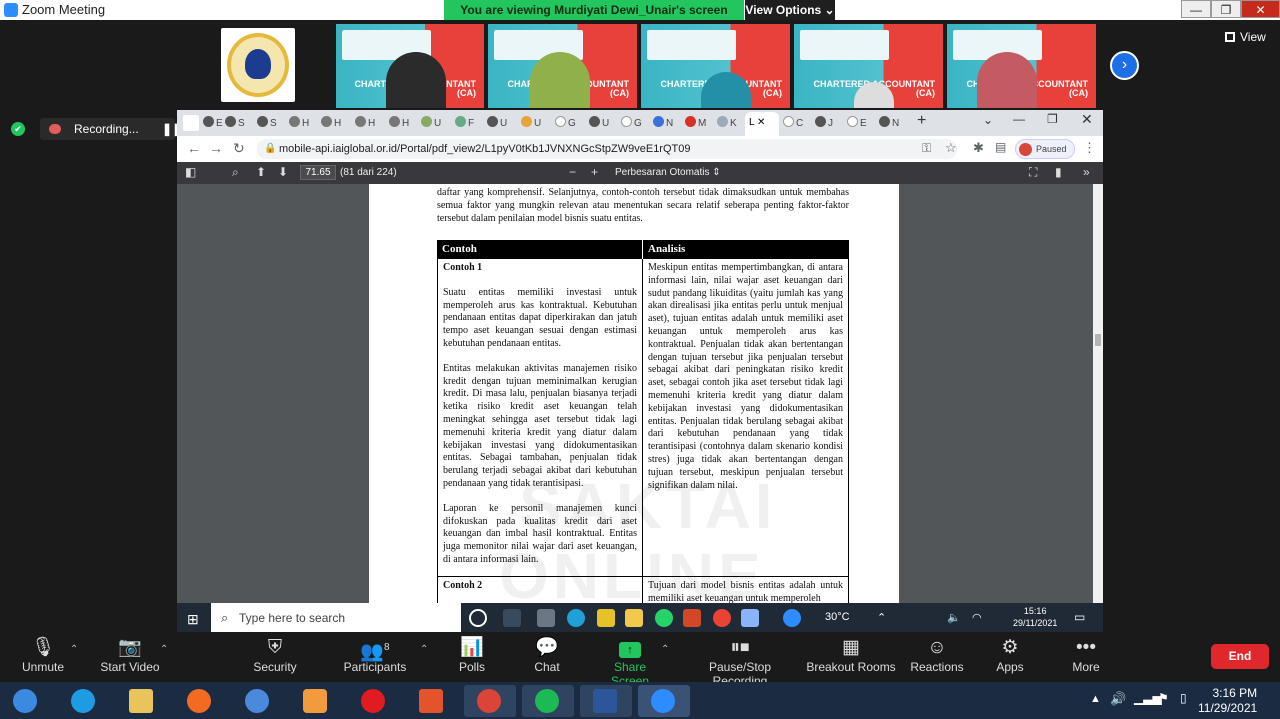  I want to click on reload-icon: ↻, so click(239, 148).